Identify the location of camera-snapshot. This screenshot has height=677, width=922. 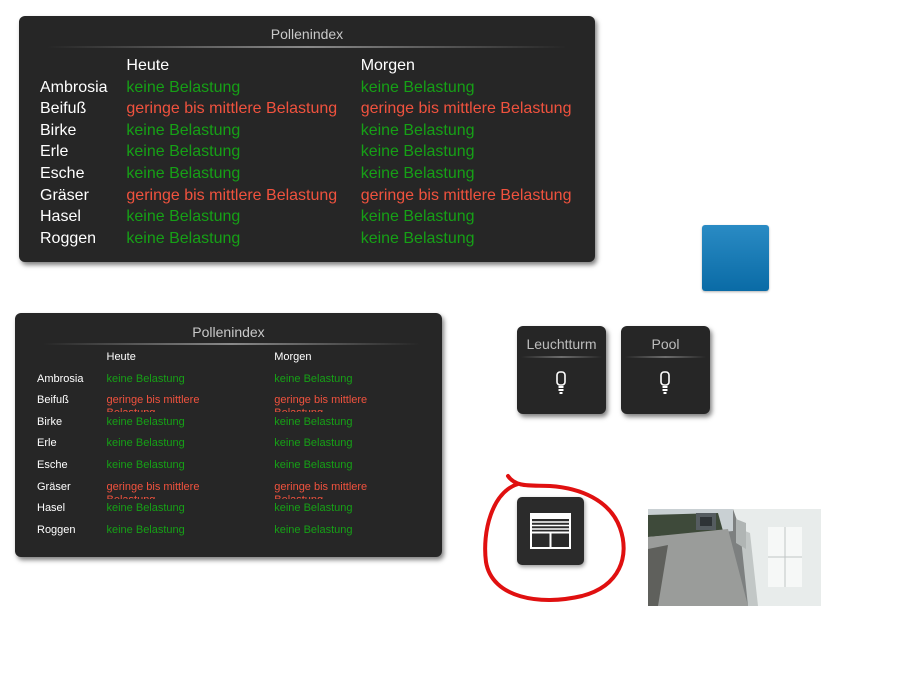
(734, 557).